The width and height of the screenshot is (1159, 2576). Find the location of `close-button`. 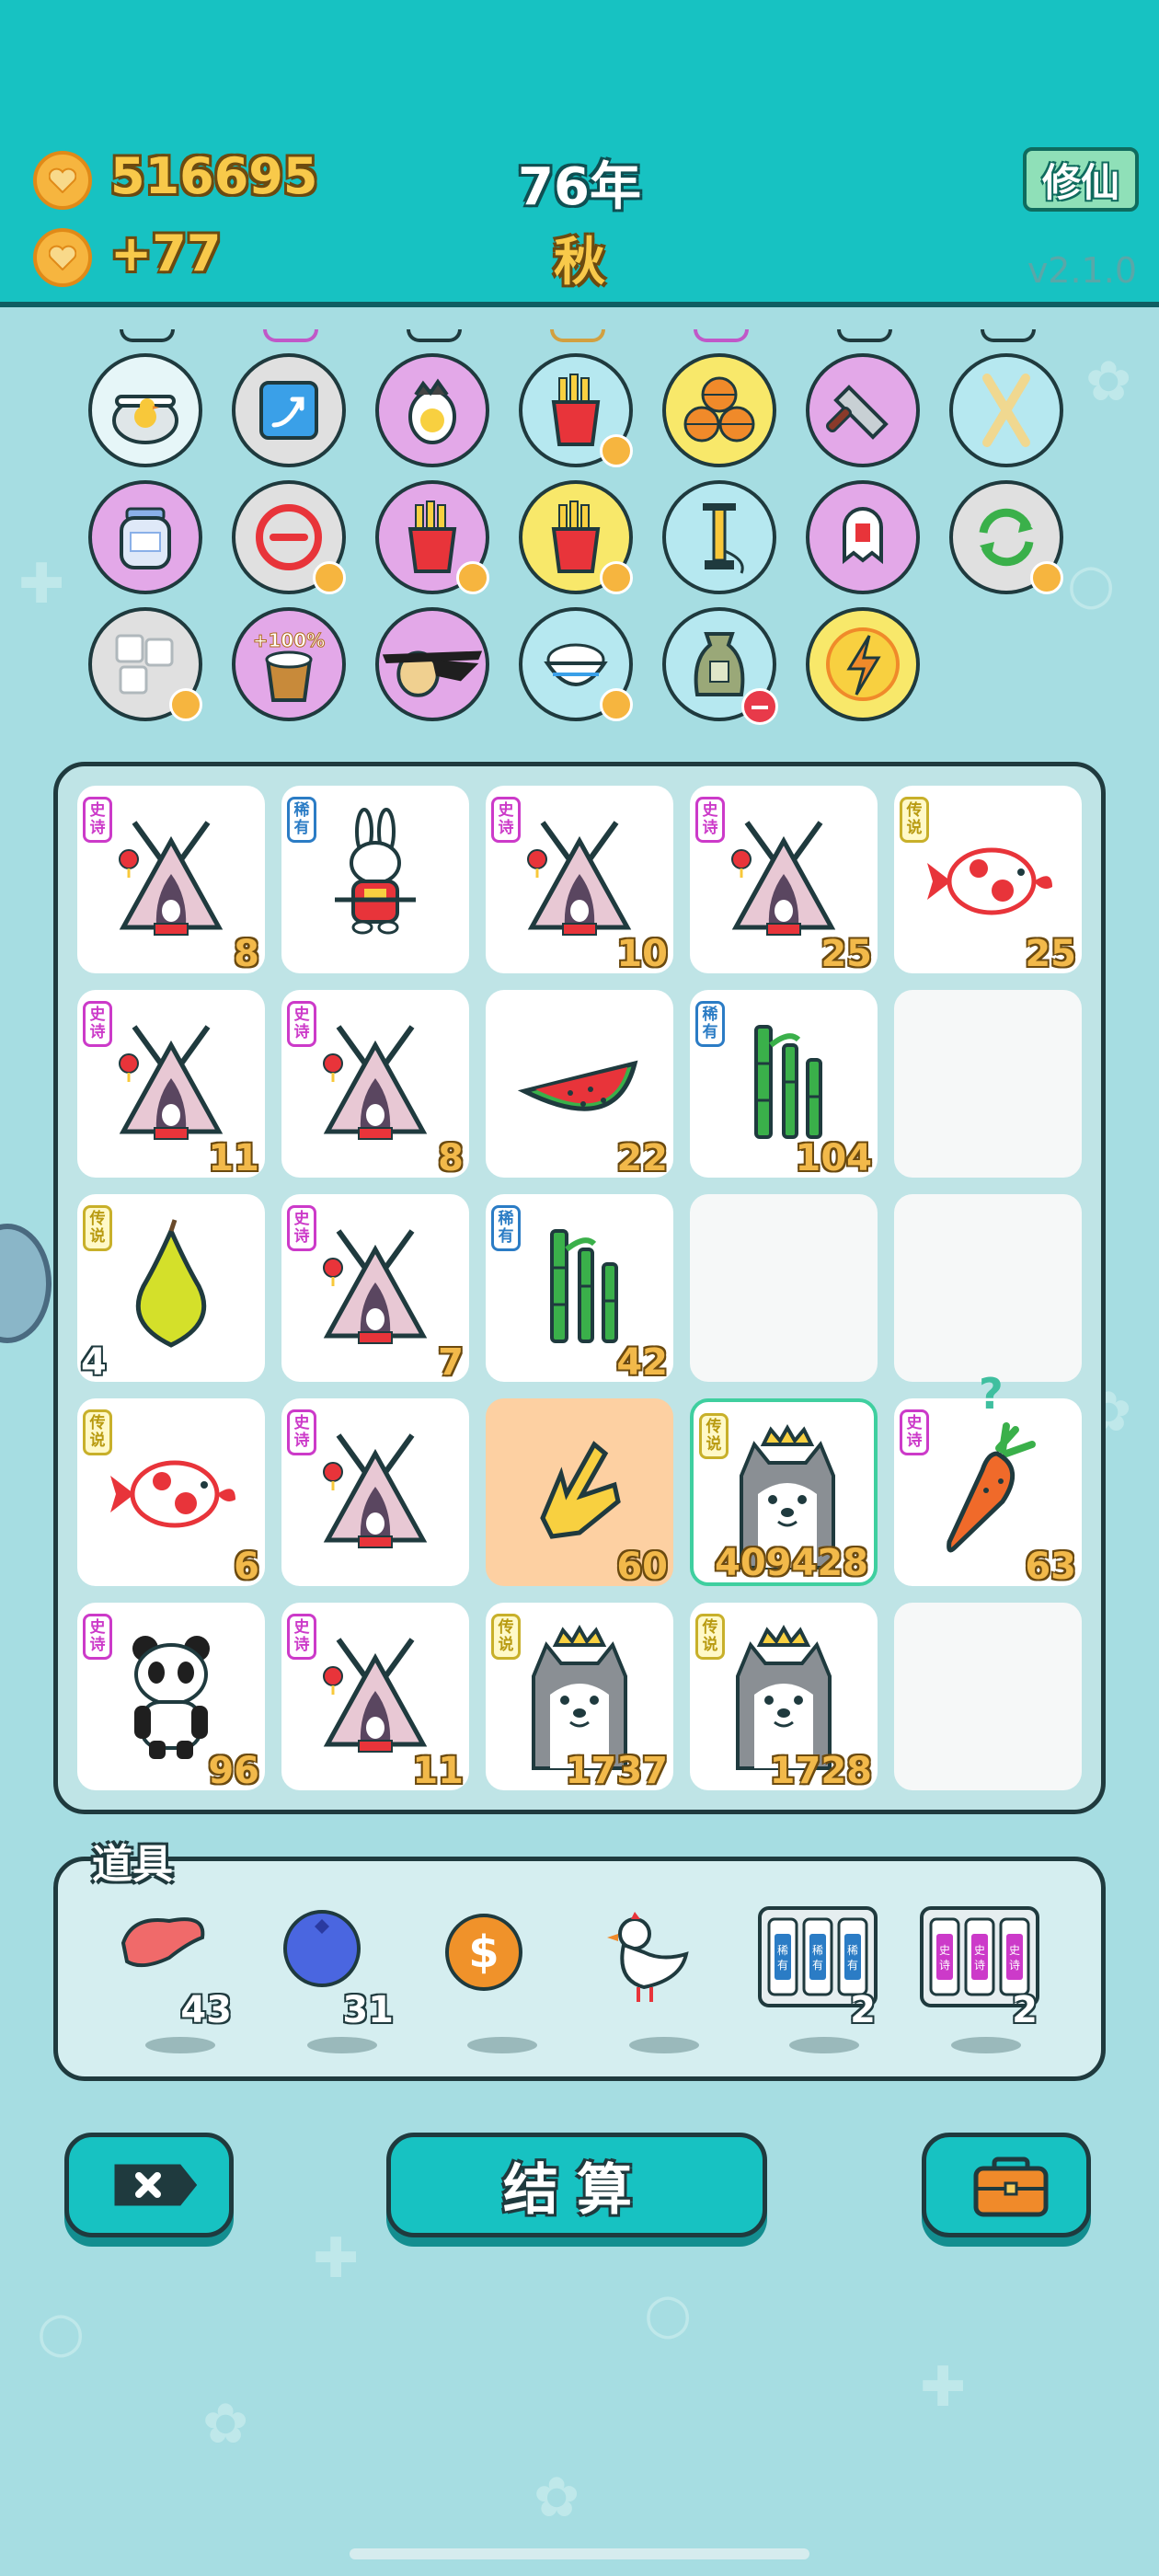

close-button is located at coordinates (149, 2185).